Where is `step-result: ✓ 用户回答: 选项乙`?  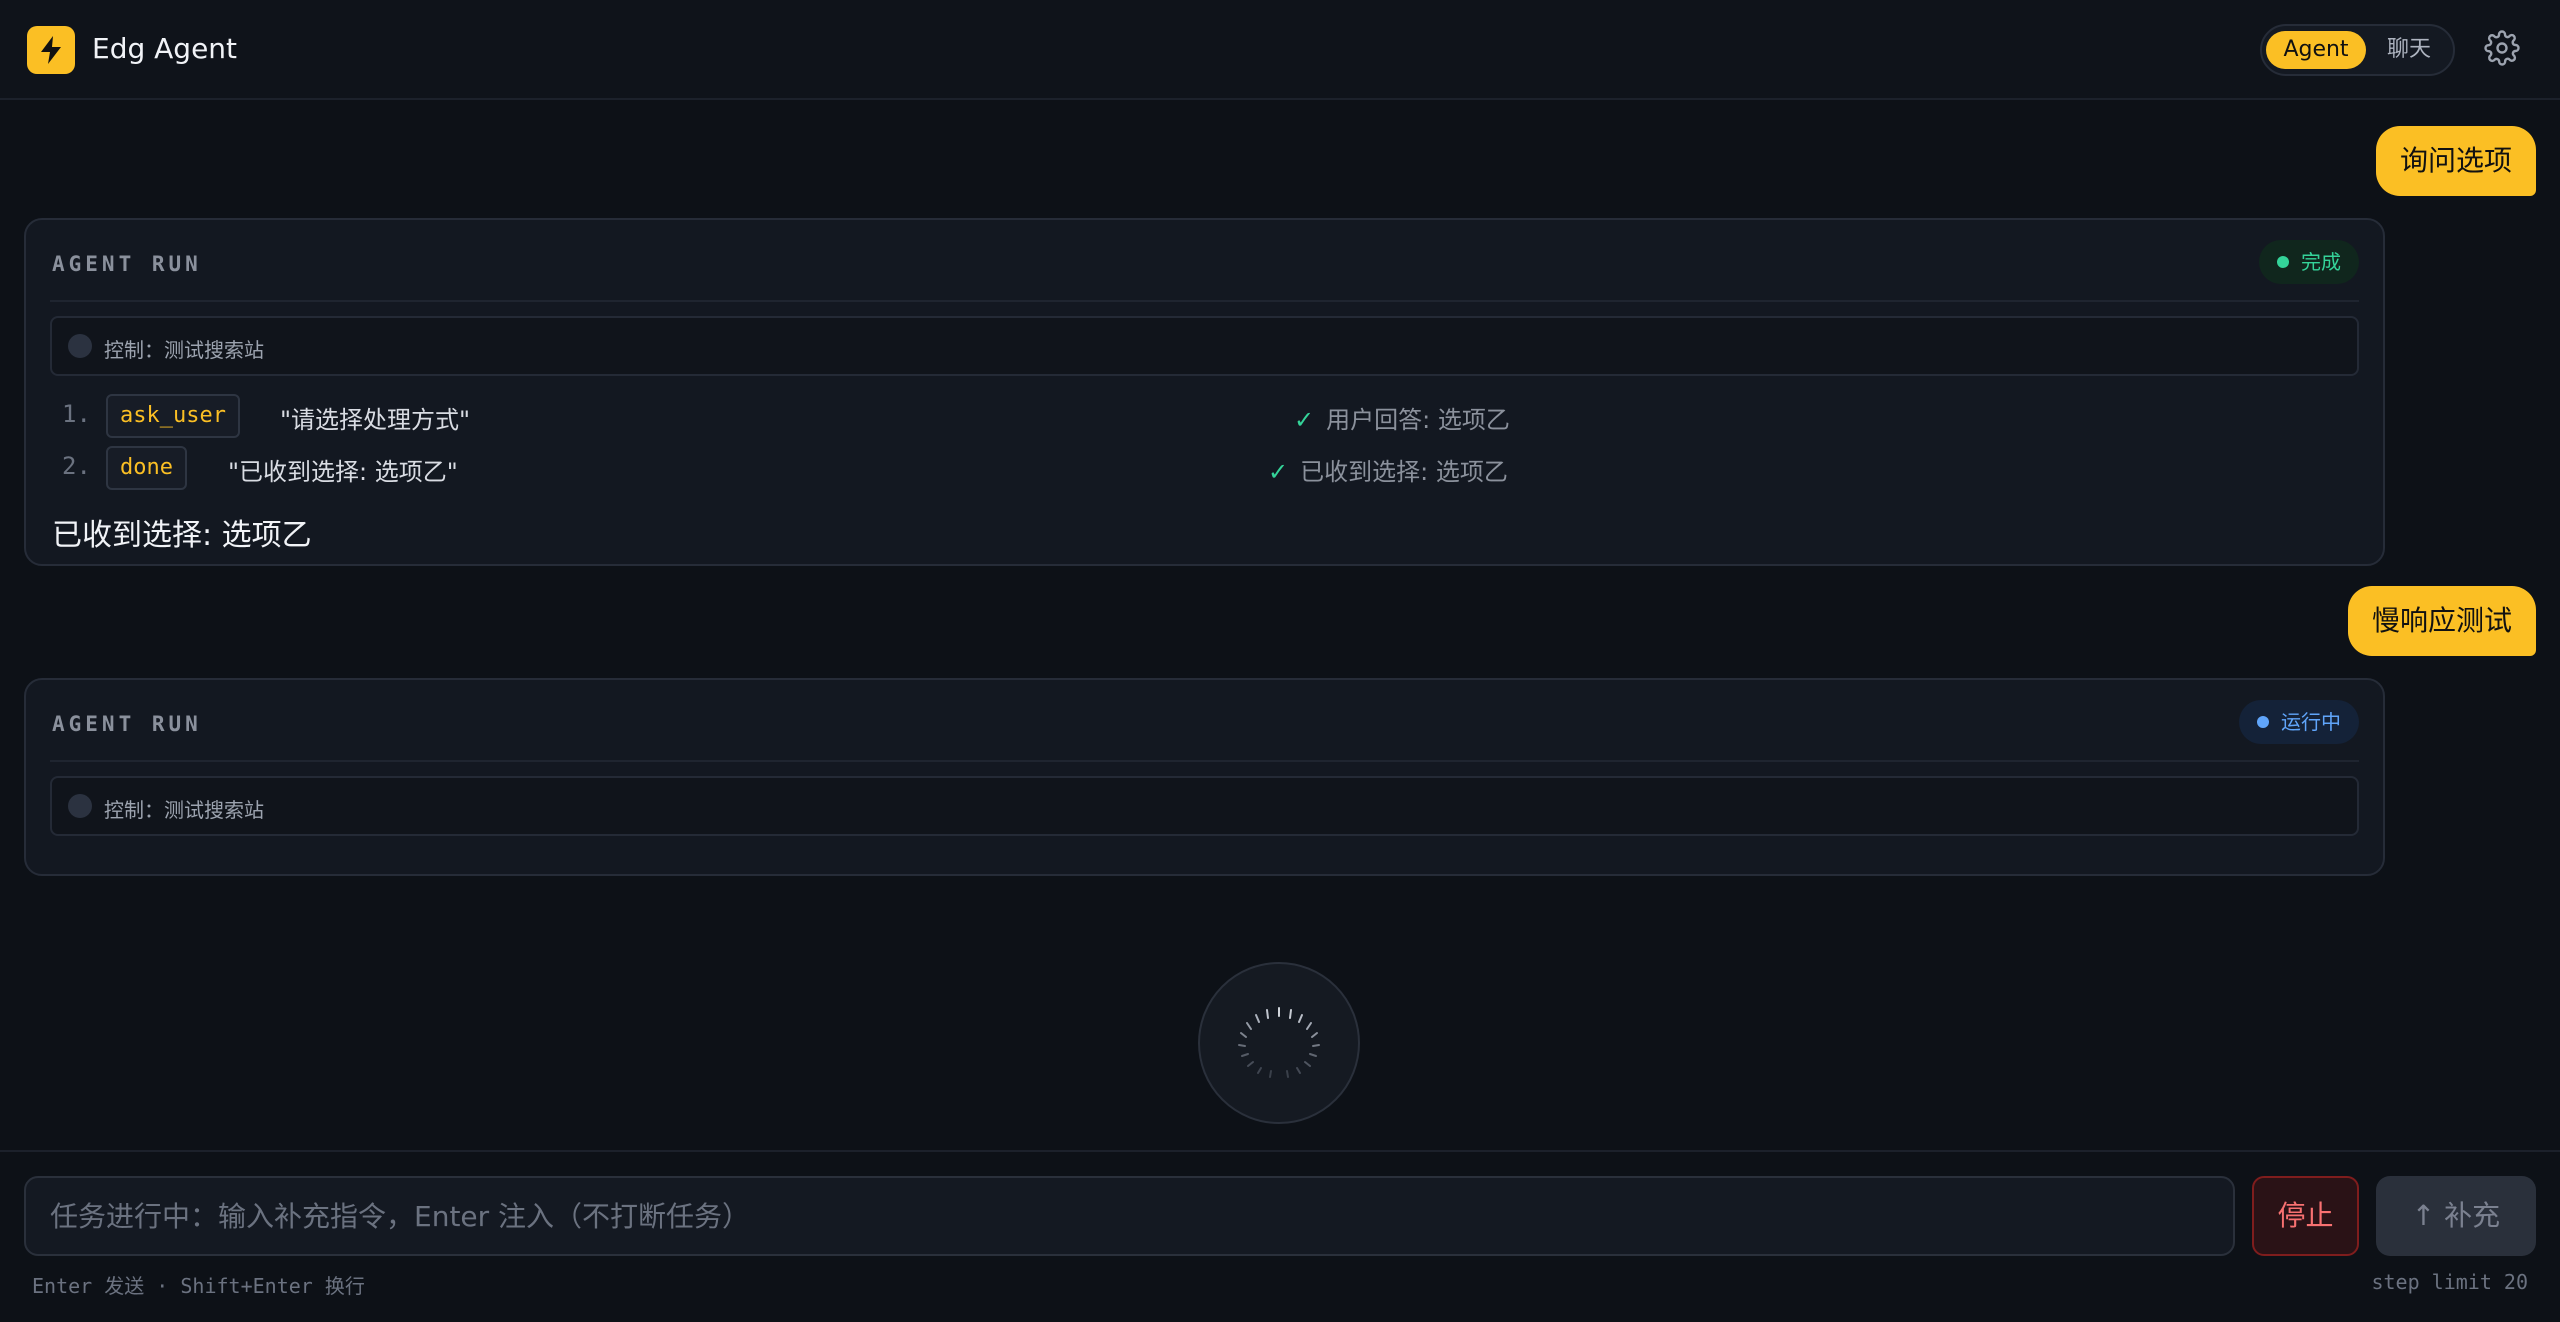
step-result: ✓ 用户回答: 选项乙 is located at coordinates (1402, 417).